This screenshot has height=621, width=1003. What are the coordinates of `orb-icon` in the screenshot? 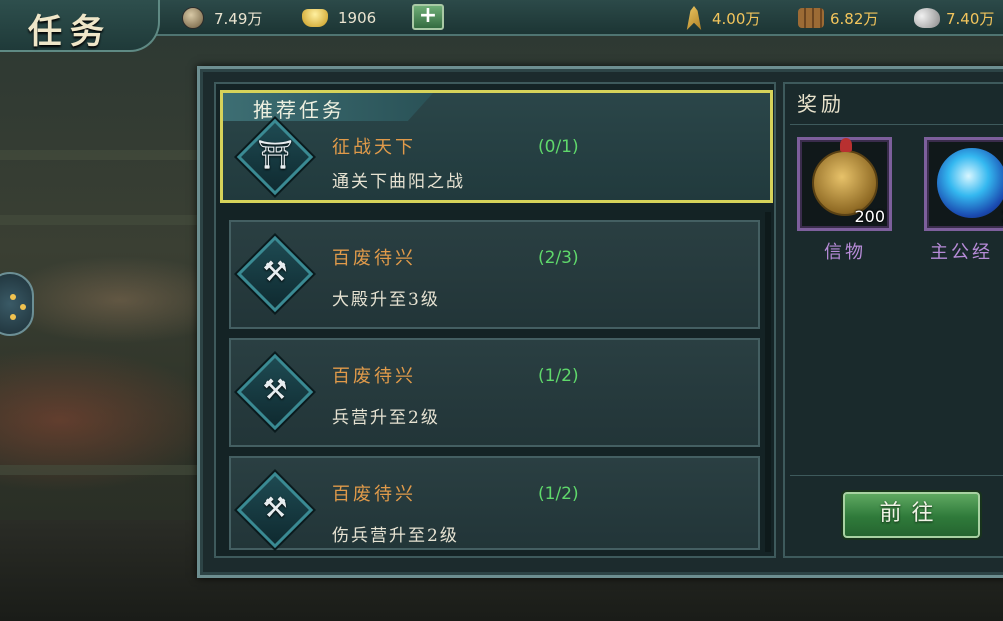 It's located at (970, 183).